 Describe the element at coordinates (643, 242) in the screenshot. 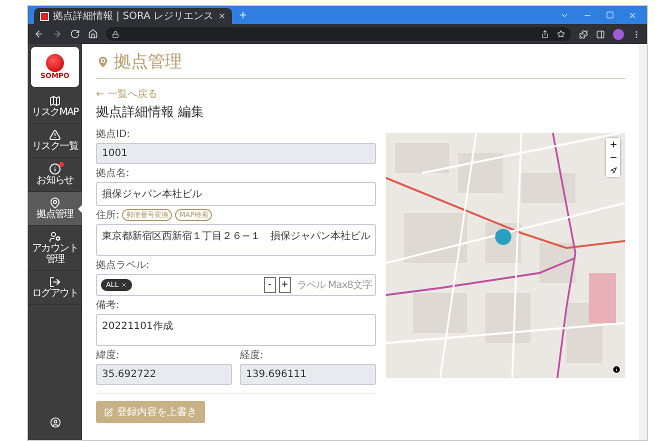

I see `scrollbar` at that location.